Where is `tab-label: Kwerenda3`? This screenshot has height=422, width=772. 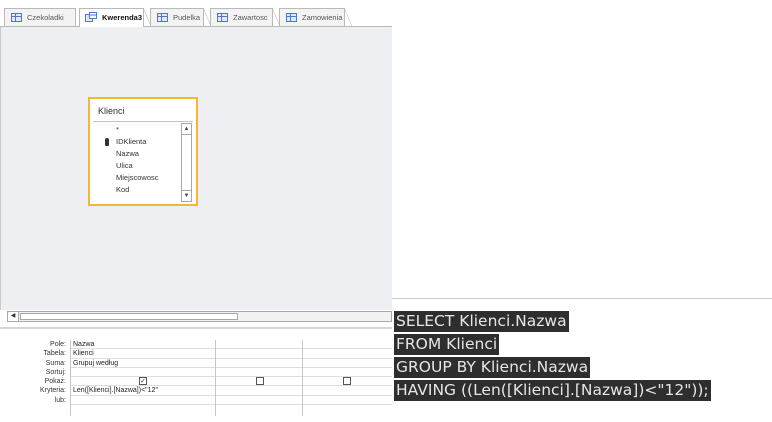
tab-label: Kwerenda3 is located at coordinates (122, 17).